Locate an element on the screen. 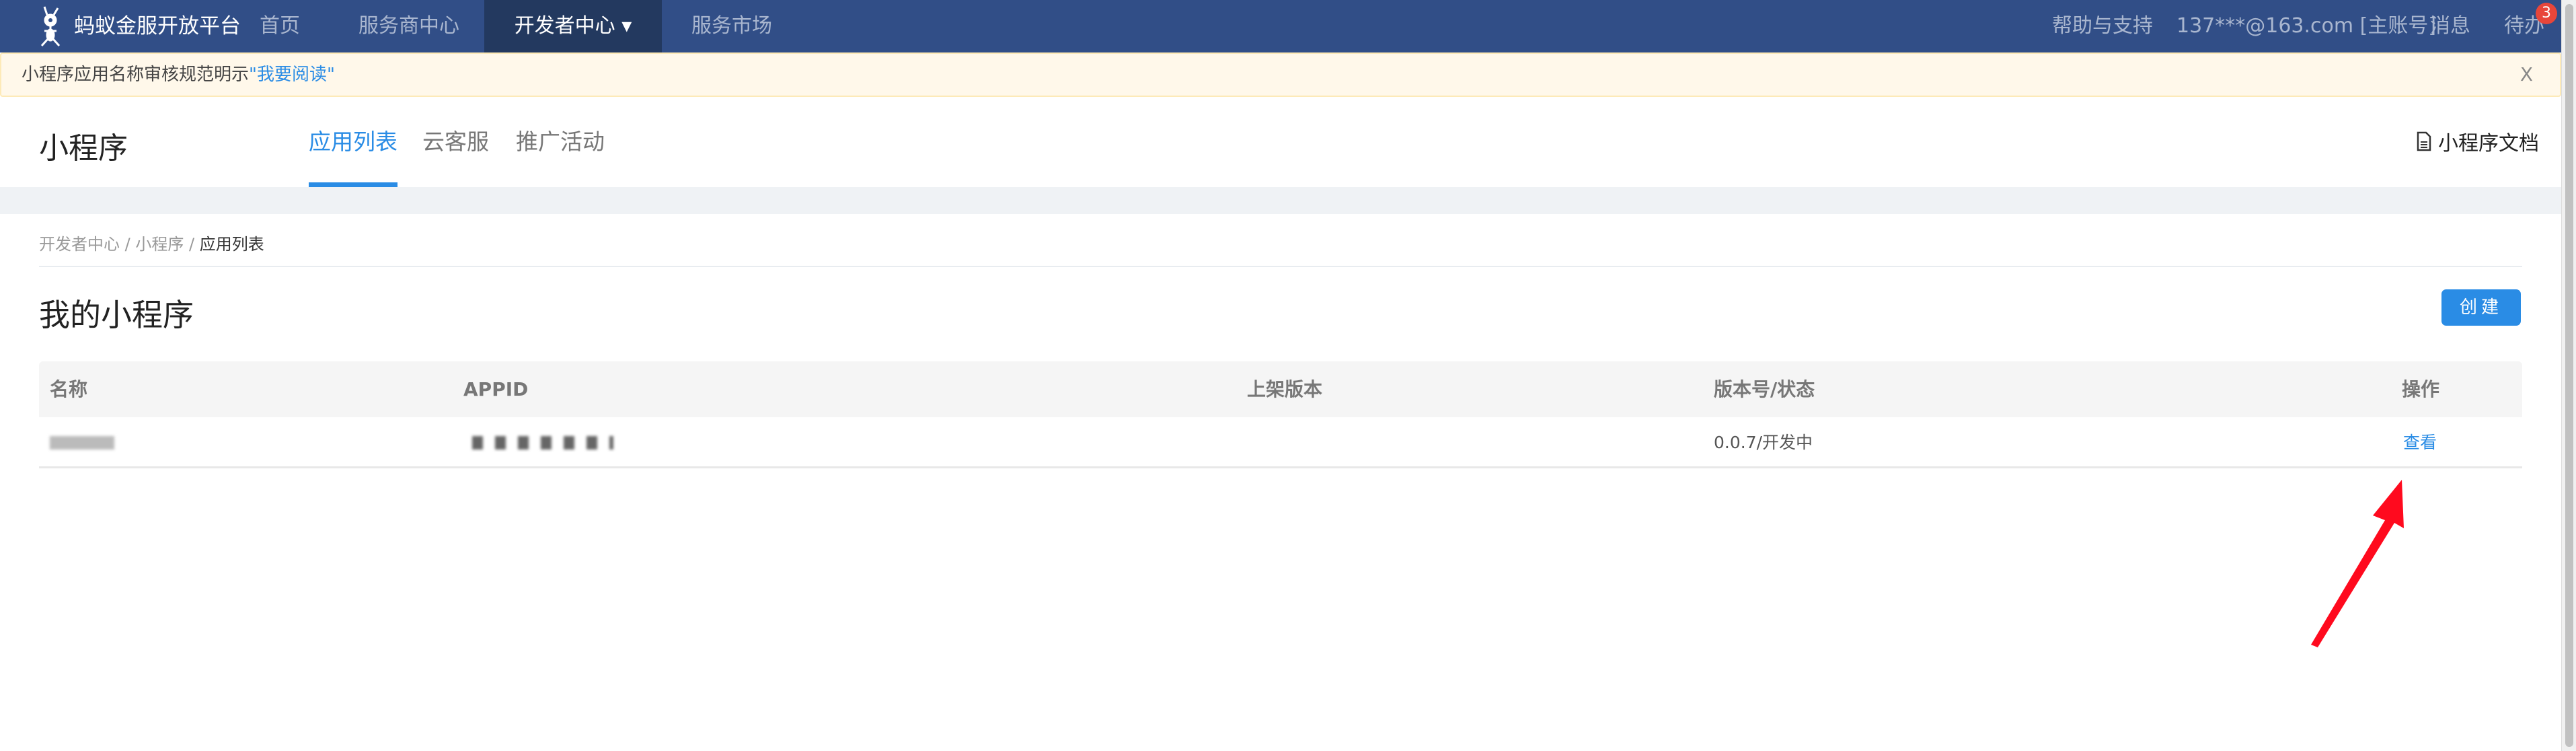  nav-home: 首页 is located at coordinates (280, 26).